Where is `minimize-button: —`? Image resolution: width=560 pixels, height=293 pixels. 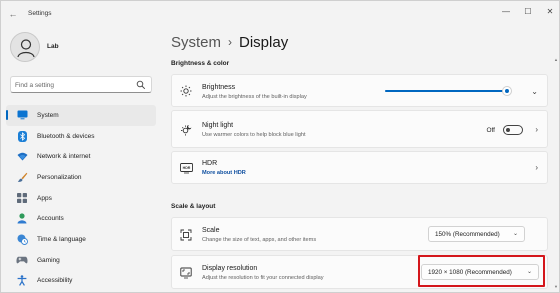
minimize-button: — is located at coordinates (506, 12).